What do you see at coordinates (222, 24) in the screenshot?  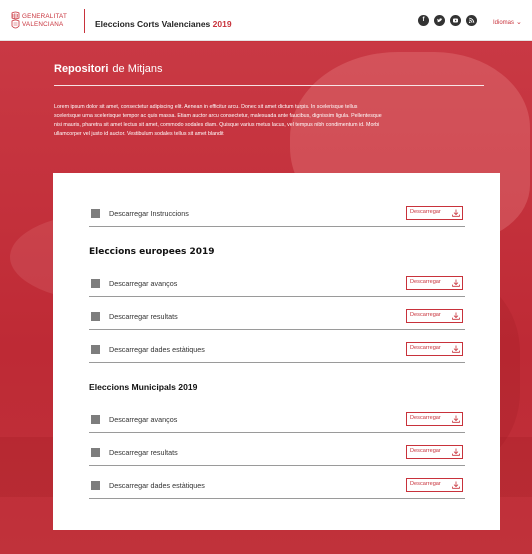 I see `site-title-year: 2019` at bounding box center [222, 24].